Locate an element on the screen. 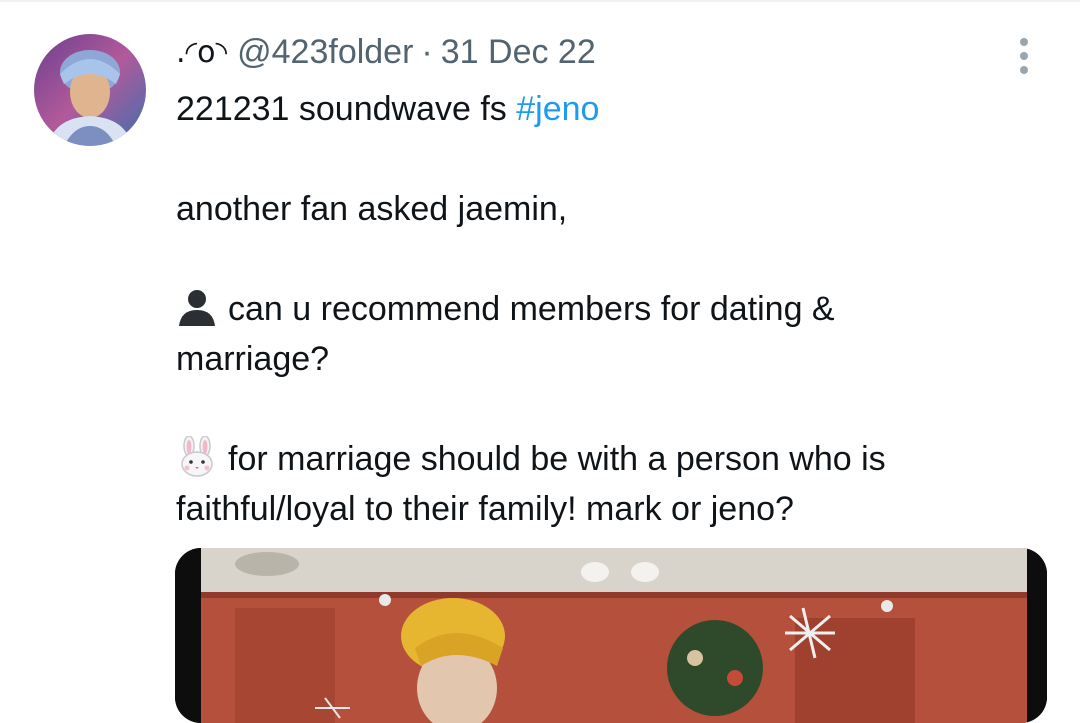 This screenshot has height=723, width=1080. avatar is located at coordinates (90, 90).